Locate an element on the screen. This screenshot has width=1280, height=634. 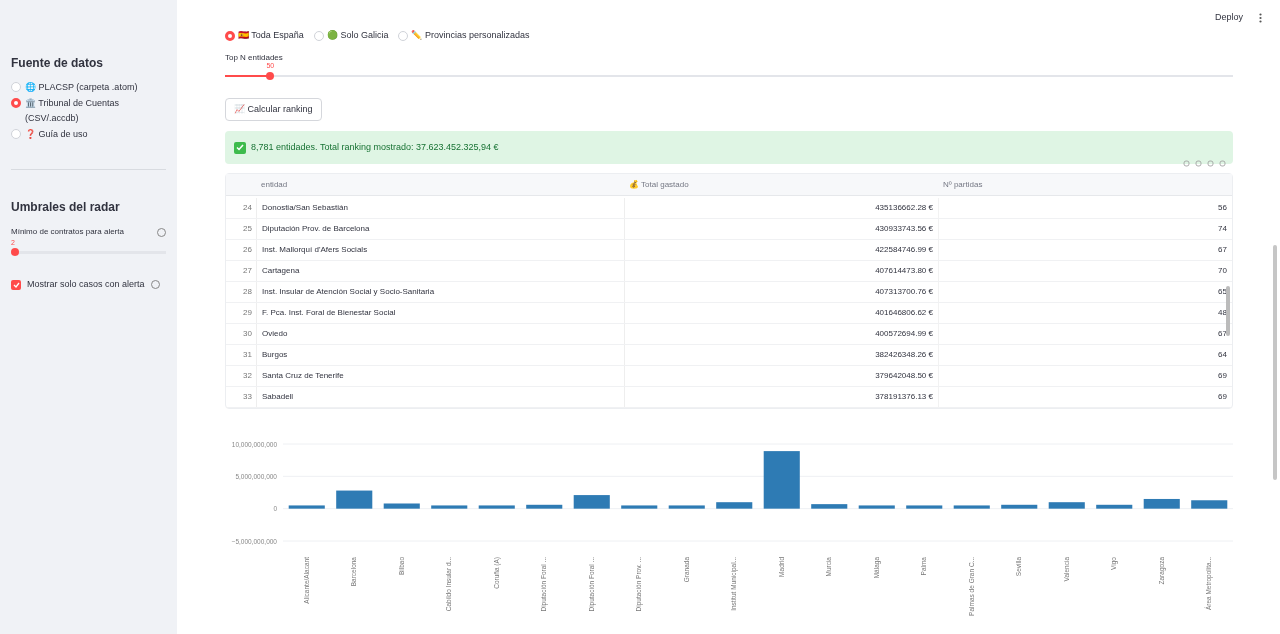
radio-label: 🟢 Solo Galicia is located at coordinates (357, 36).